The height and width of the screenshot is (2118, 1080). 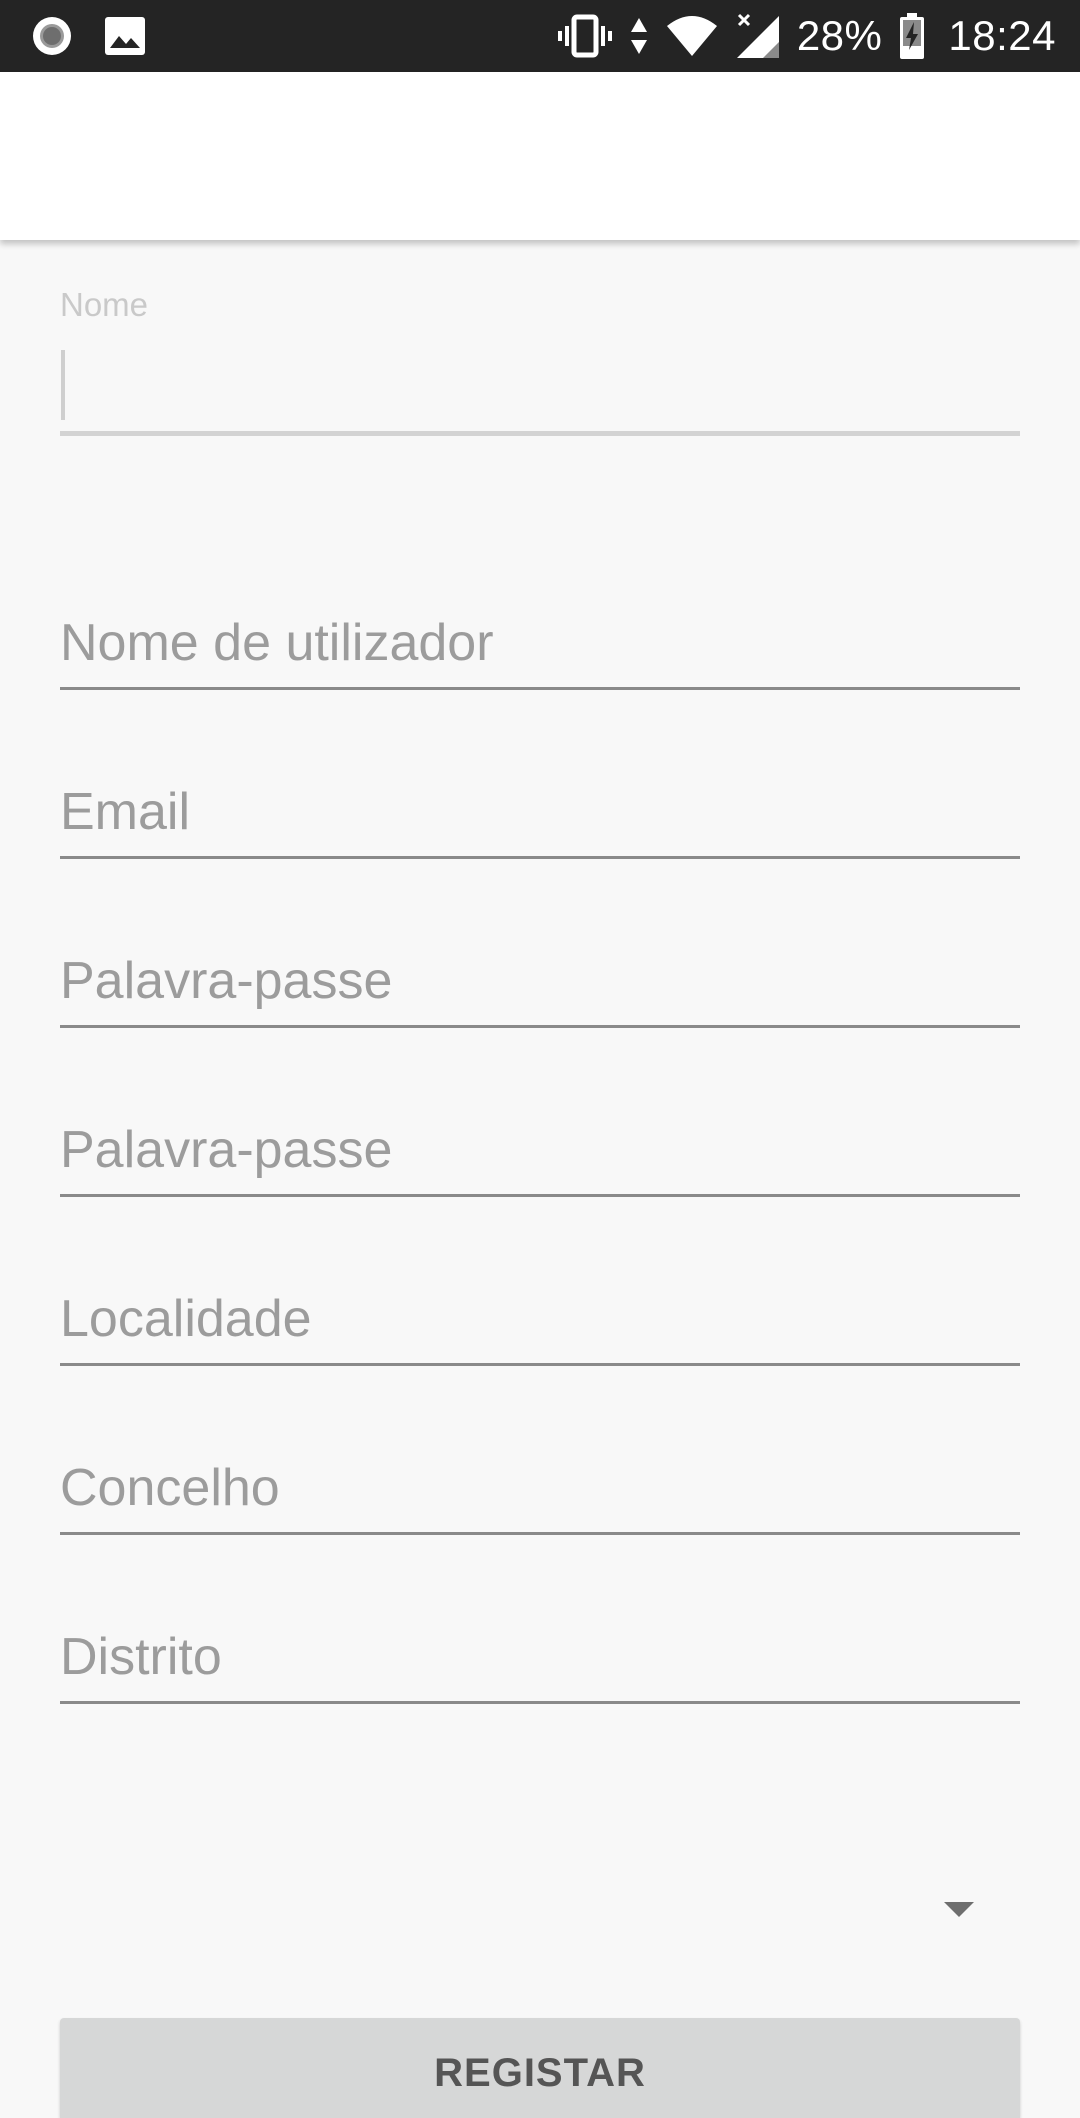 What do you see at coordinates (839, 35) in the screenshot?
I see `battery-percent: 28%` at bounding box center [839, 35].